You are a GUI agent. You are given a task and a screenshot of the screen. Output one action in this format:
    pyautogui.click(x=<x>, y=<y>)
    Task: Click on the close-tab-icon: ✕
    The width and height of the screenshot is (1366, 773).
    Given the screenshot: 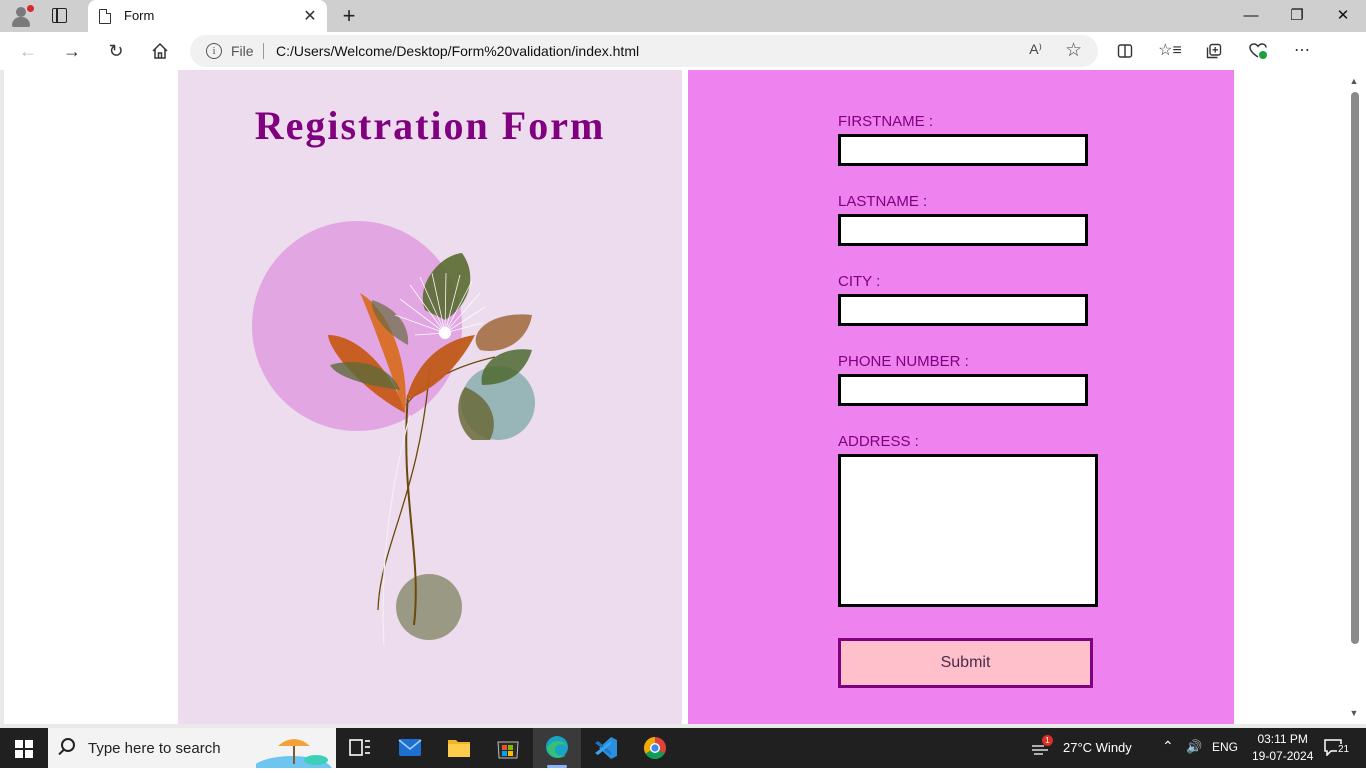 What is the action you would take?
    pyautogui.click(x=310, y=16)
    